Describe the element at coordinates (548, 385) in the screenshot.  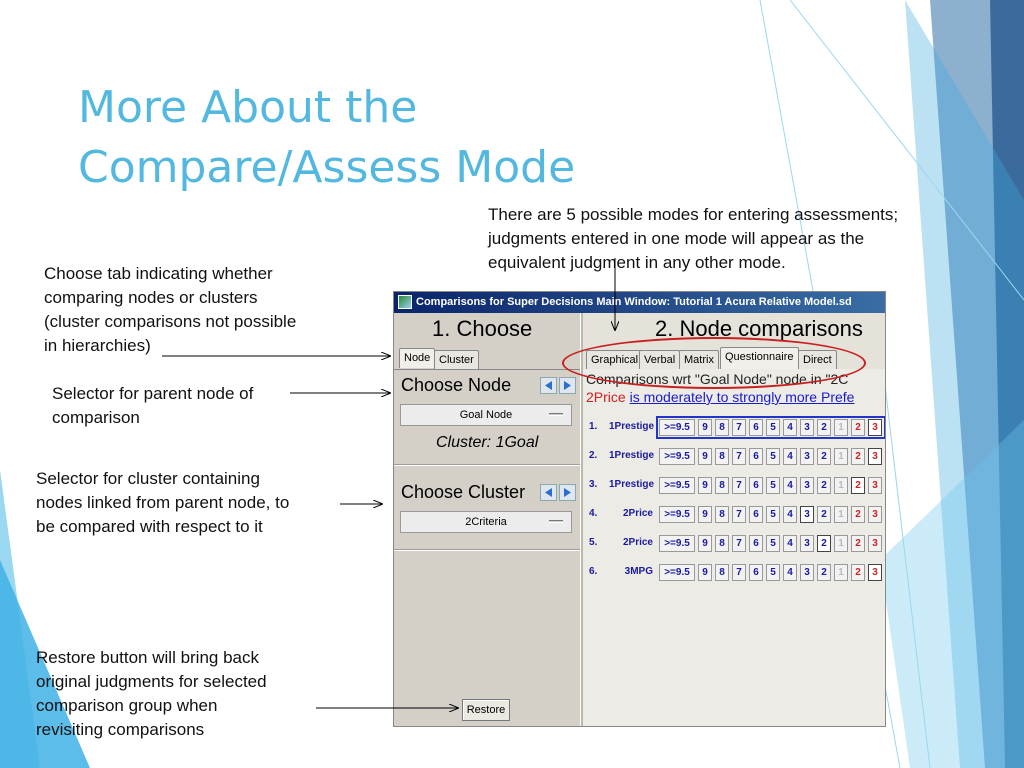
I see `prev-node-button` at that location.